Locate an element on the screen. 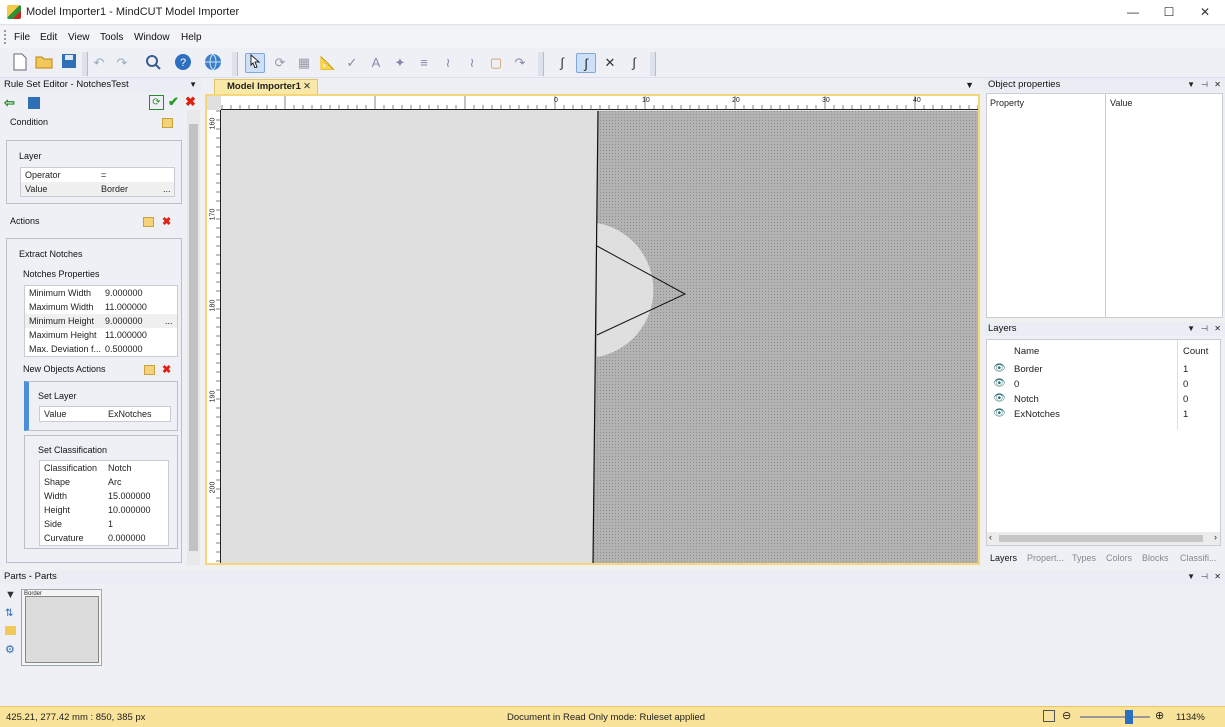 This screenshot has width=1225, height=727. delete-object-action-icon: ✖ is located at coordinates (166, 369).